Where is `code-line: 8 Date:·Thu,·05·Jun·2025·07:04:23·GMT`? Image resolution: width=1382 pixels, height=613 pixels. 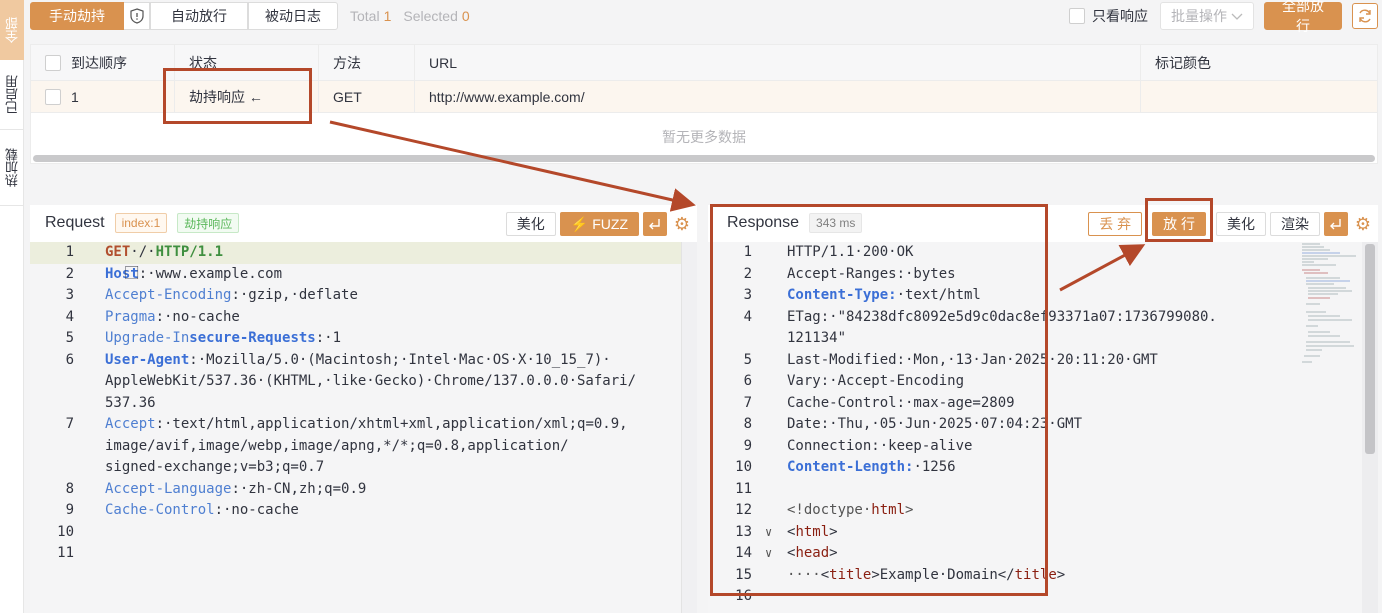
code-line: 8 Date:·Thu,·05·Jun·2025·07:04:23·GMT is located at coordinates (1035, 425).